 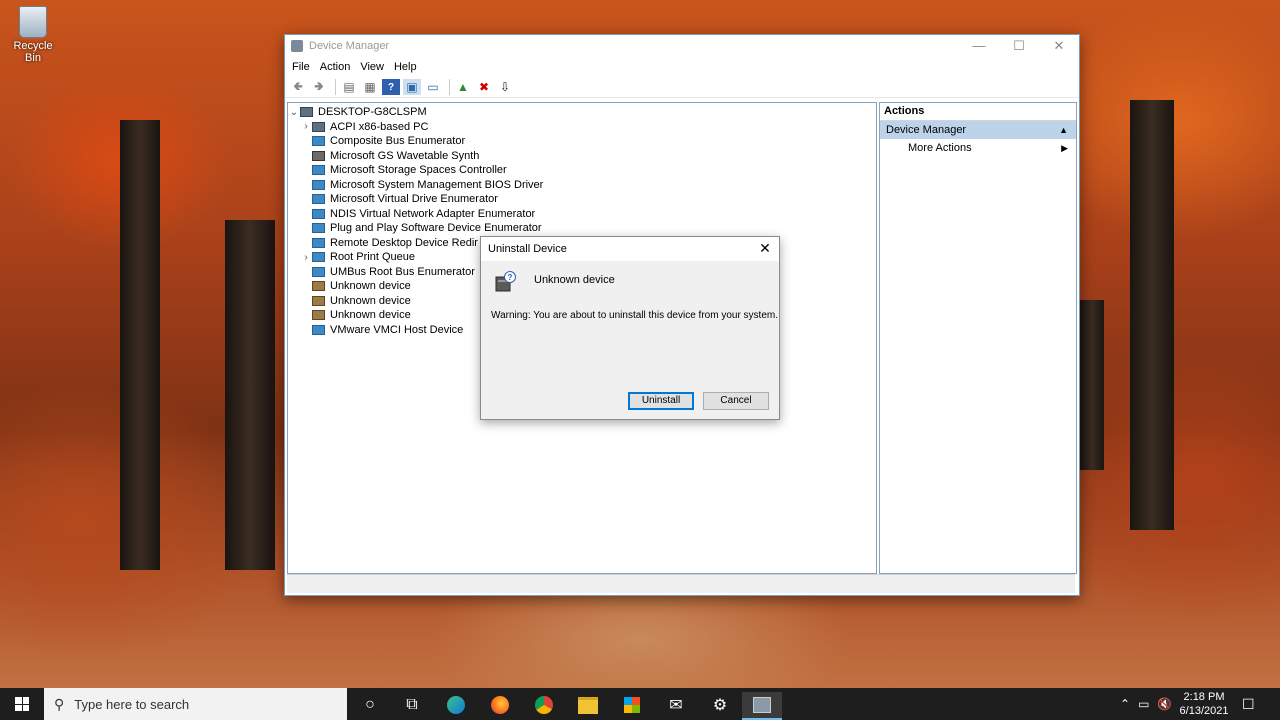 I want to click on unknown-device-icon, so click(x=318, y=286).